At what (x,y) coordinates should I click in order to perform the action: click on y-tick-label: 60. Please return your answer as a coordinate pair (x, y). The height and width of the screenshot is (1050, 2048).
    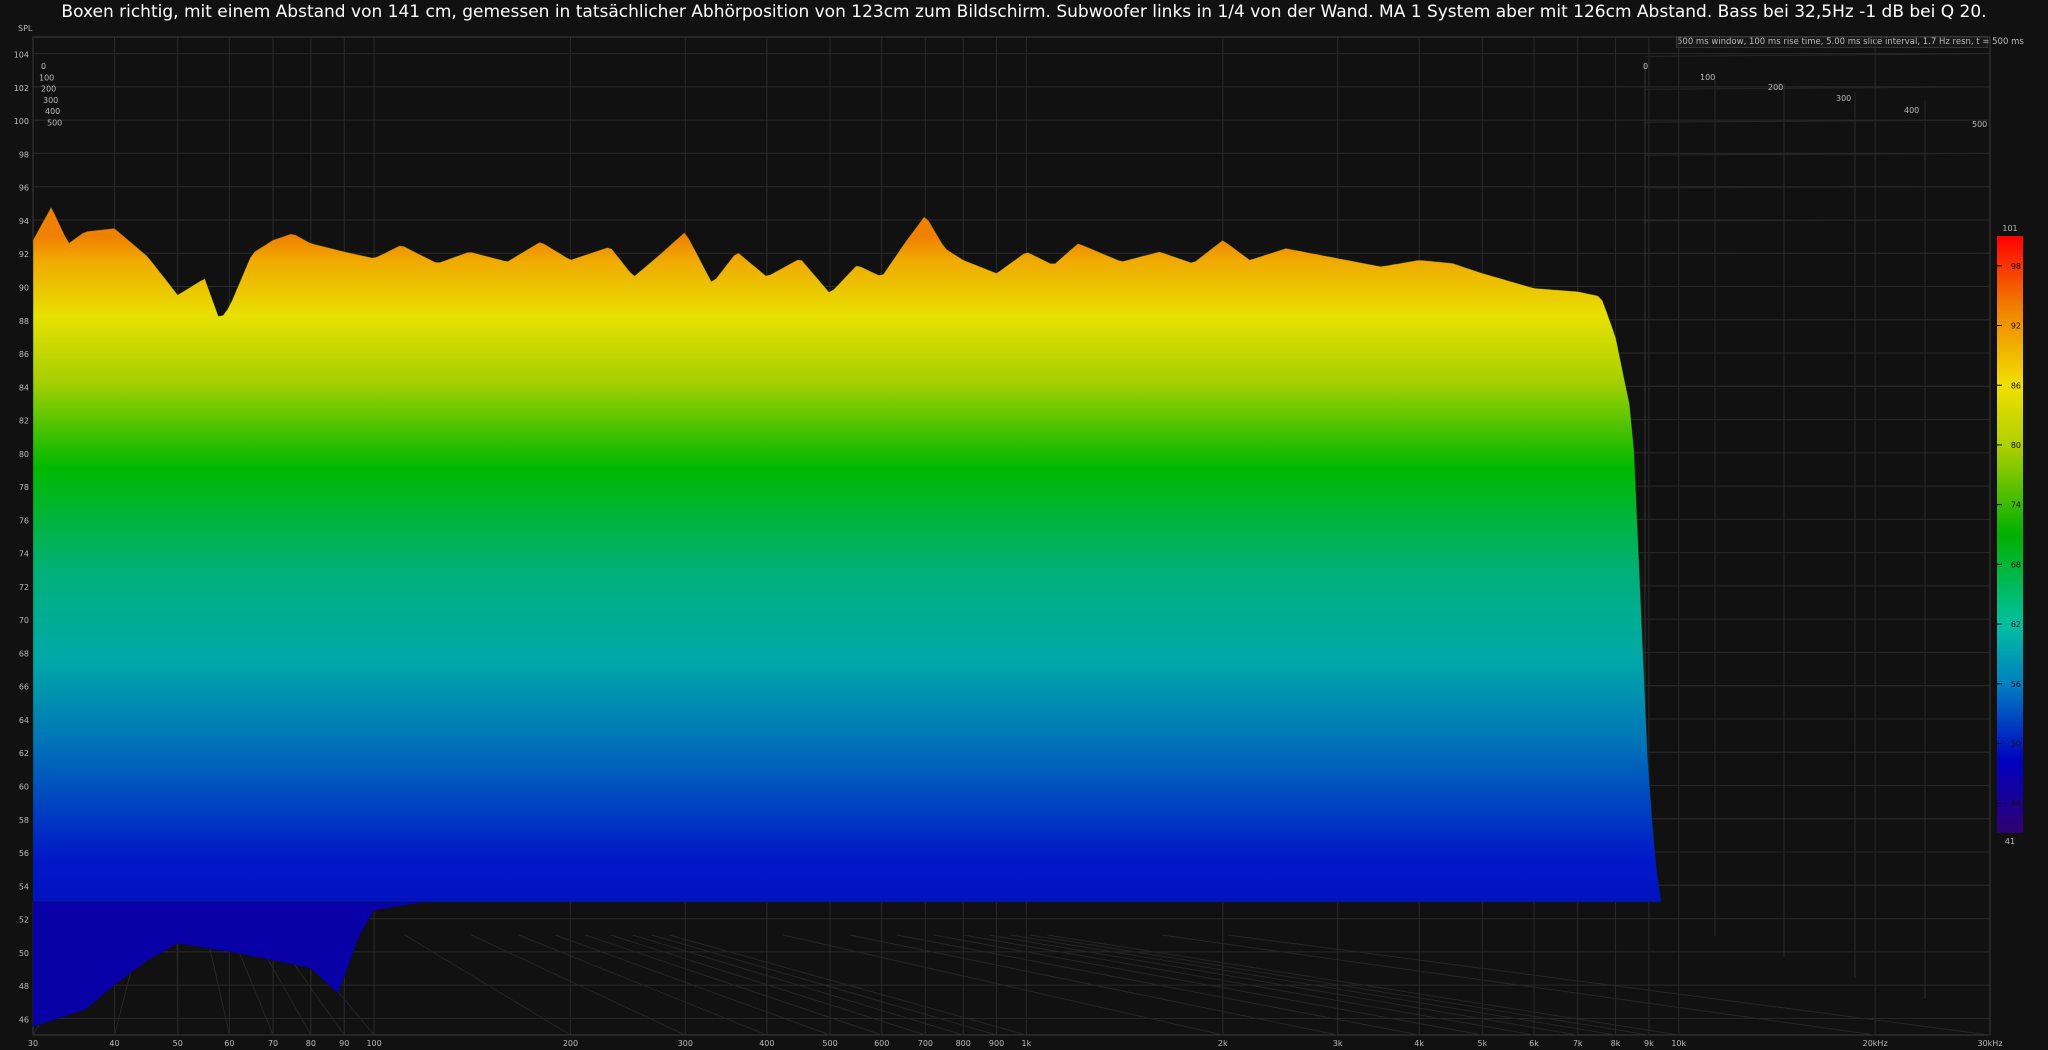
    Looking at the image, I should click on (24, 787).